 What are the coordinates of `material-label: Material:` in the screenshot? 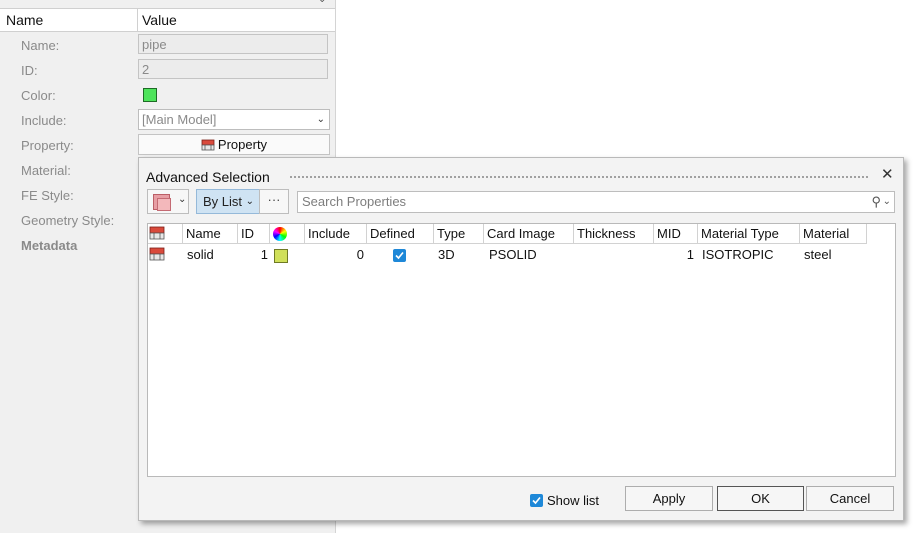 It's located at (46, 170).